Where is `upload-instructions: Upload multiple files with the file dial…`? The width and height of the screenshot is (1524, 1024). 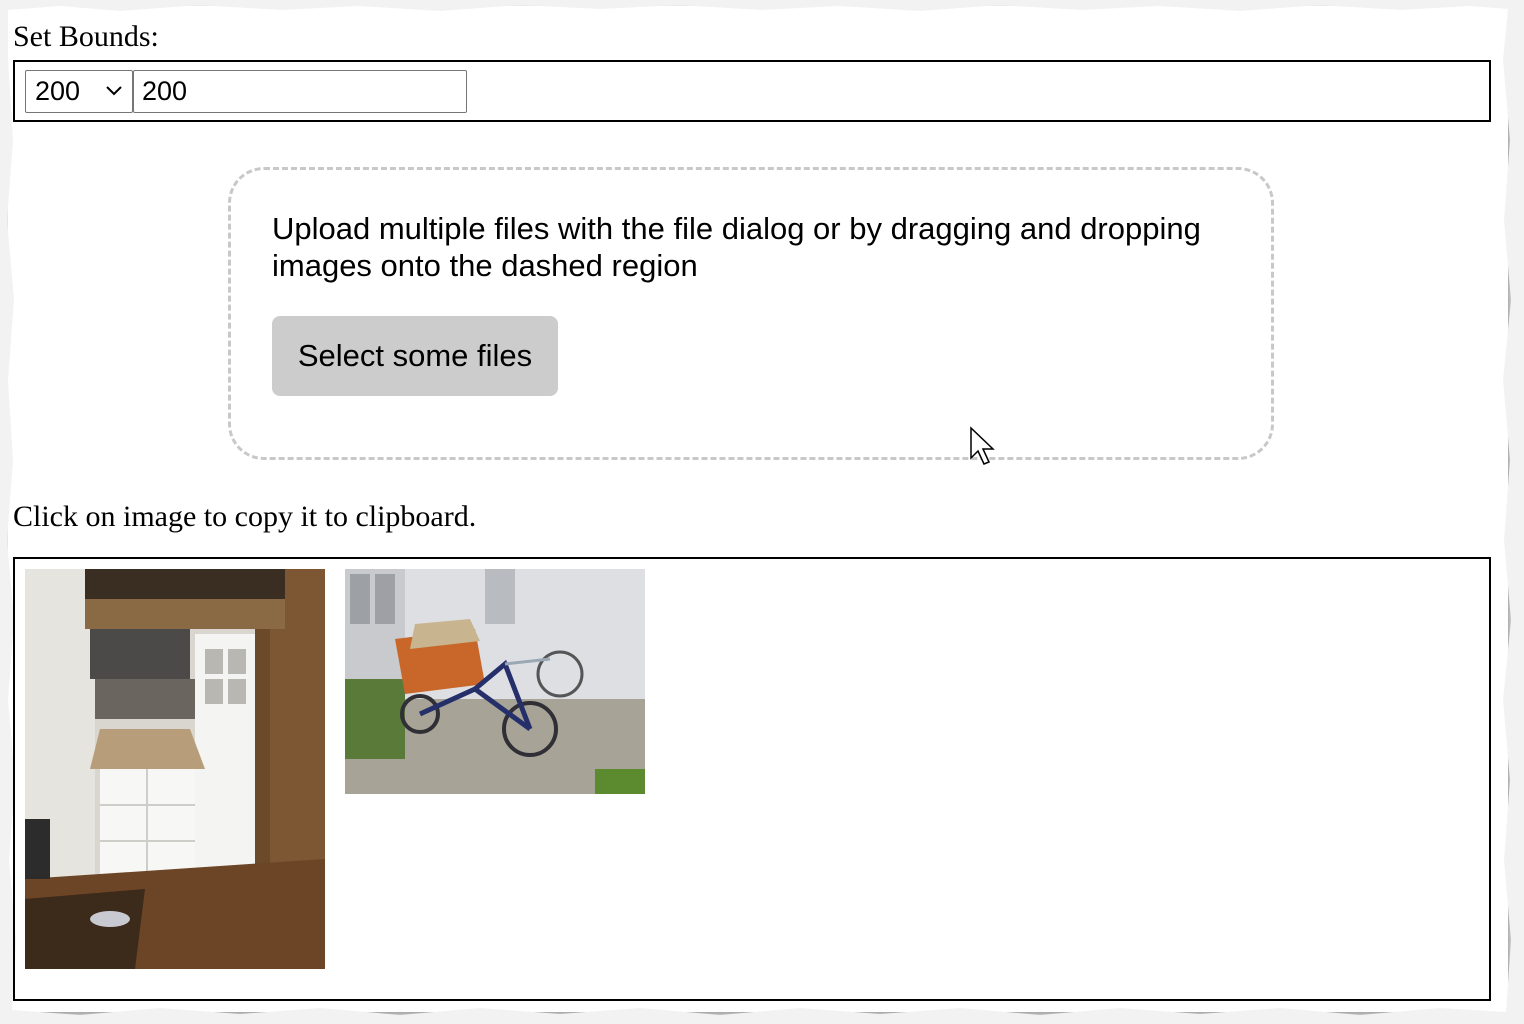 upload-instructions: Upload multiple files with the file dial… is located at coordinates (736, 247).